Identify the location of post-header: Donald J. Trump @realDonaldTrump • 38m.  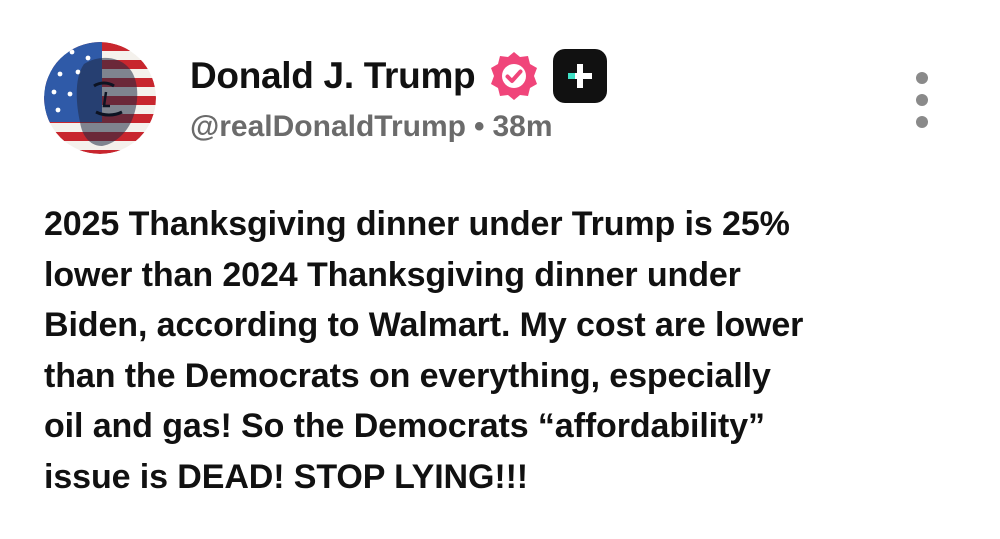
(399, 96).